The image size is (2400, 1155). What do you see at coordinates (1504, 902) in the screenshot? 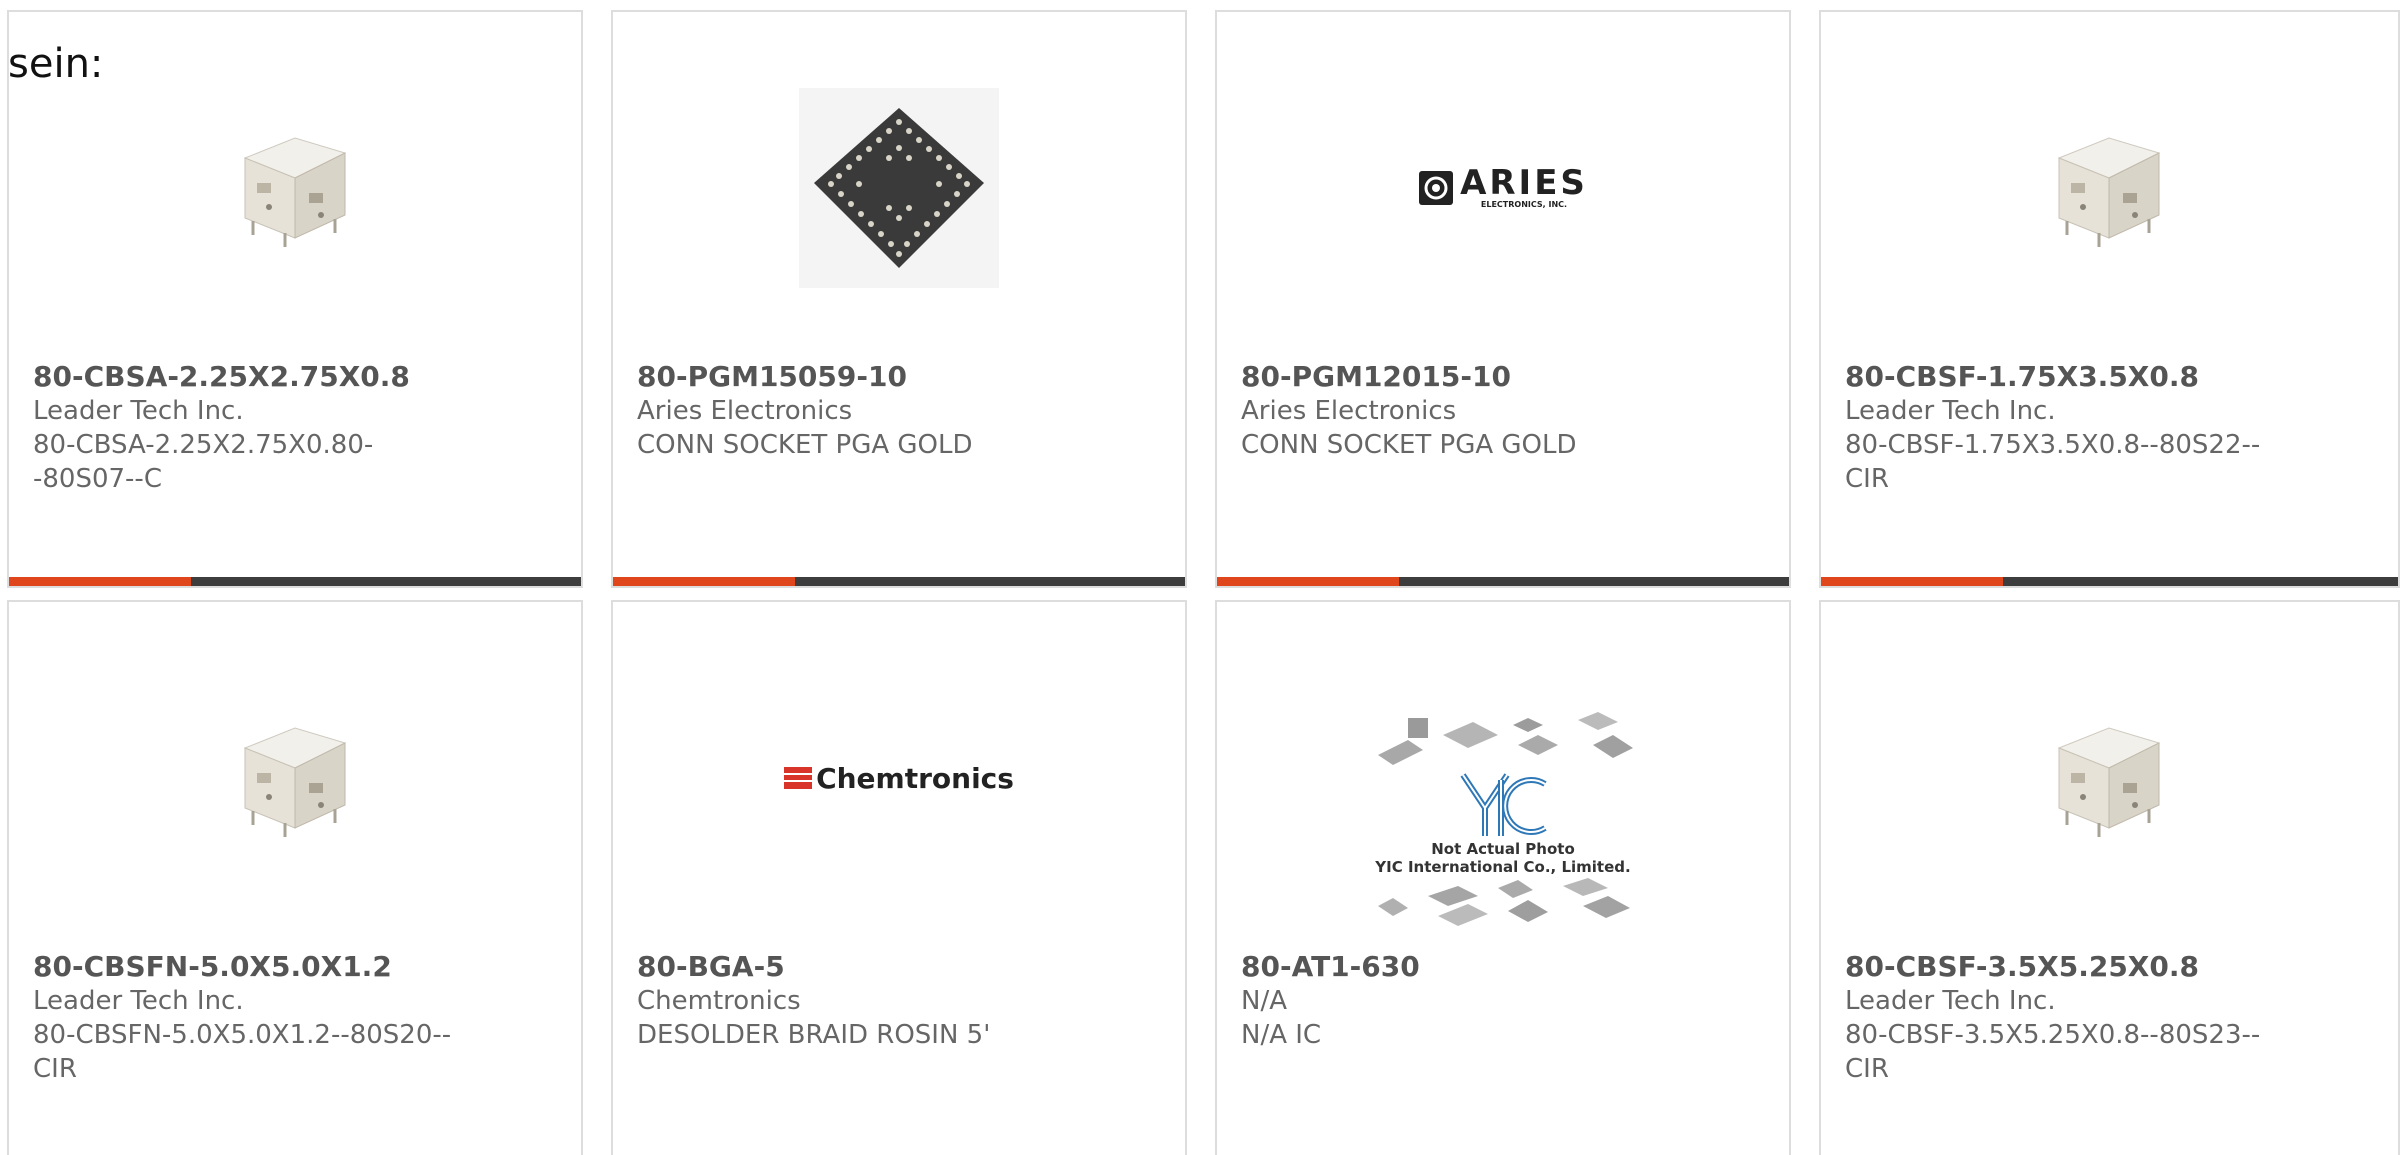
I see `chip-cluster-bottom-icon` at bounding box center [1504, 902].